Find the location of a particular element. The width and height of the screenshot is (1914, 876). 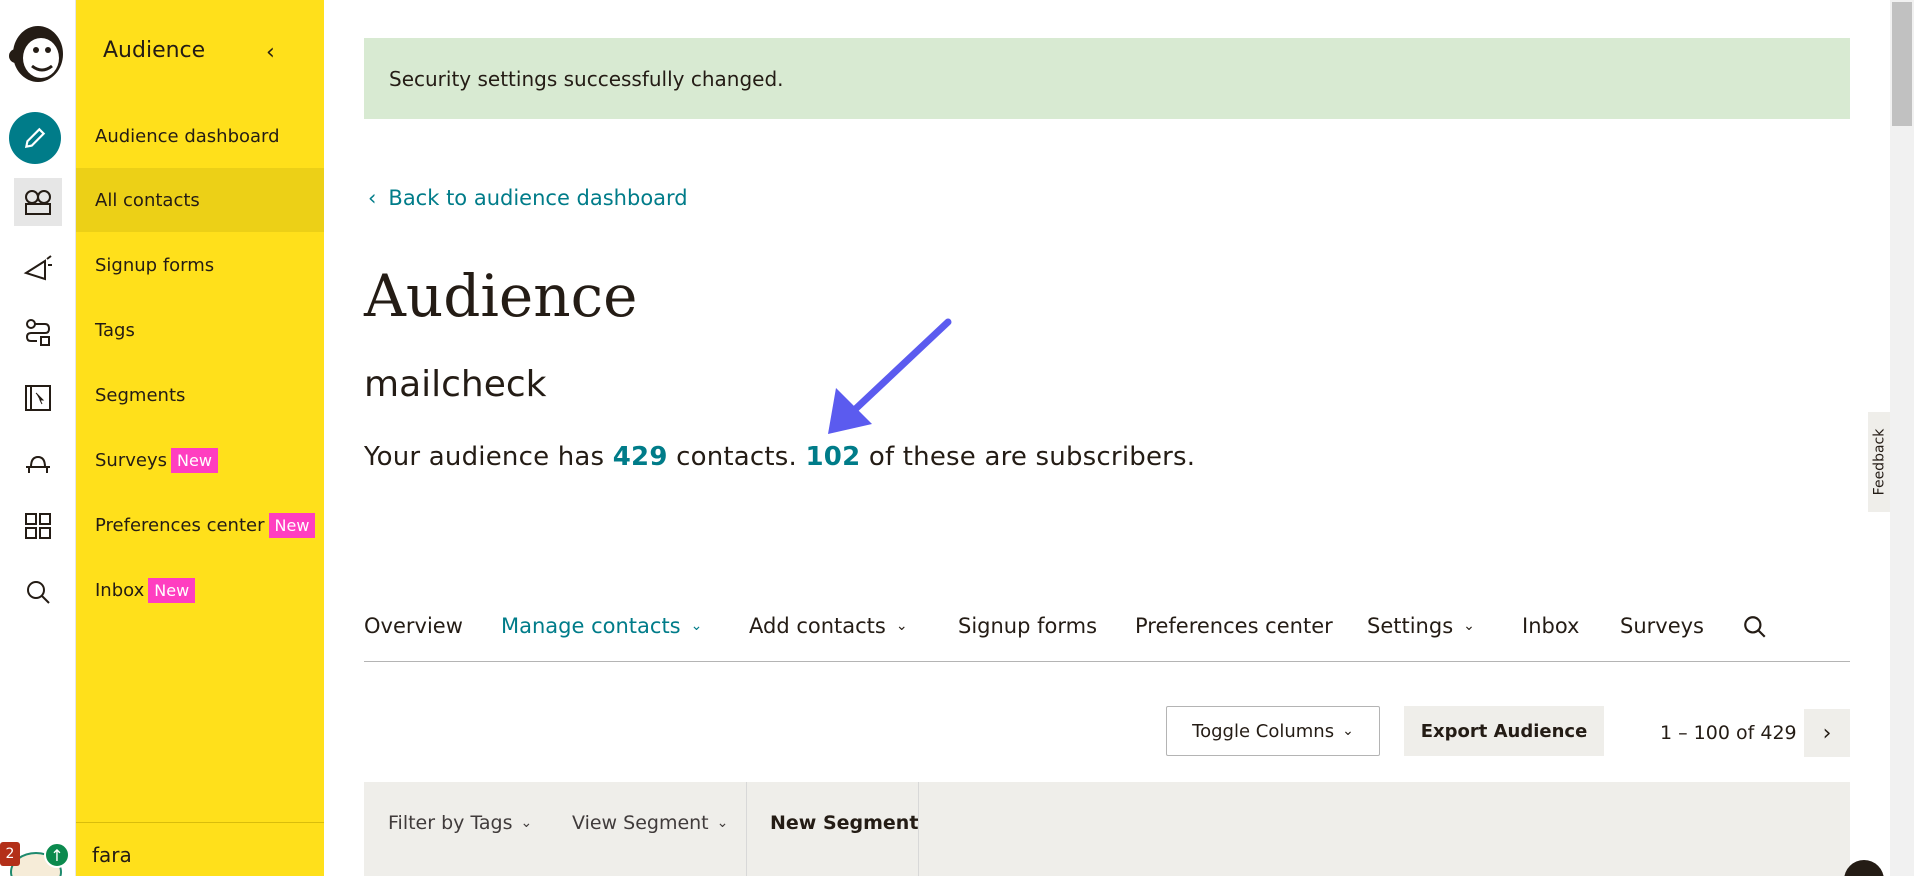

tab-label: Inbox is located at coordinates (1551, 626).